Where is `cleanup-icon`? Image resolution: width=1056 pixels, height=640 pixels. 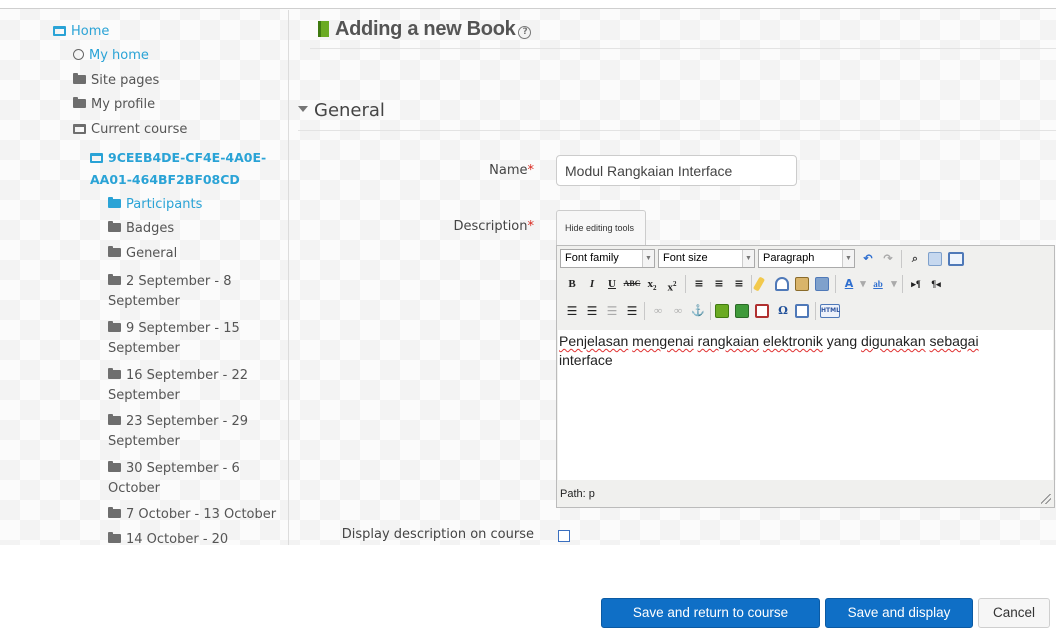
cleanup-icon is located at coordinates (759, 284).